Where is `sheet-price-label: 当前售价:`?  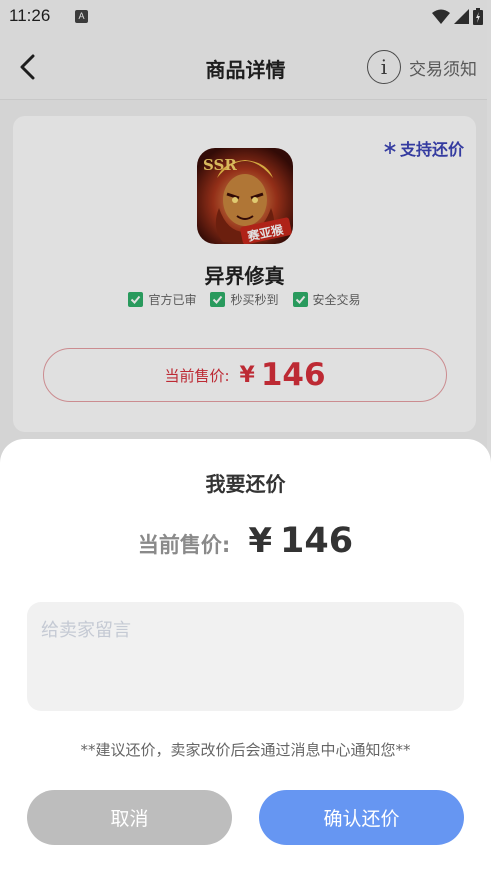 sheet-price-label: 当前售价: is located at coordinates (184, 545).